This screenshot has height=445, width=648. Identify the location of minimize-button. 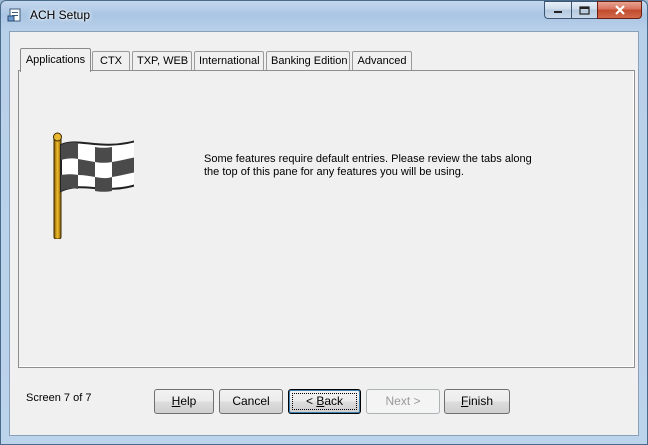
(557, 10).